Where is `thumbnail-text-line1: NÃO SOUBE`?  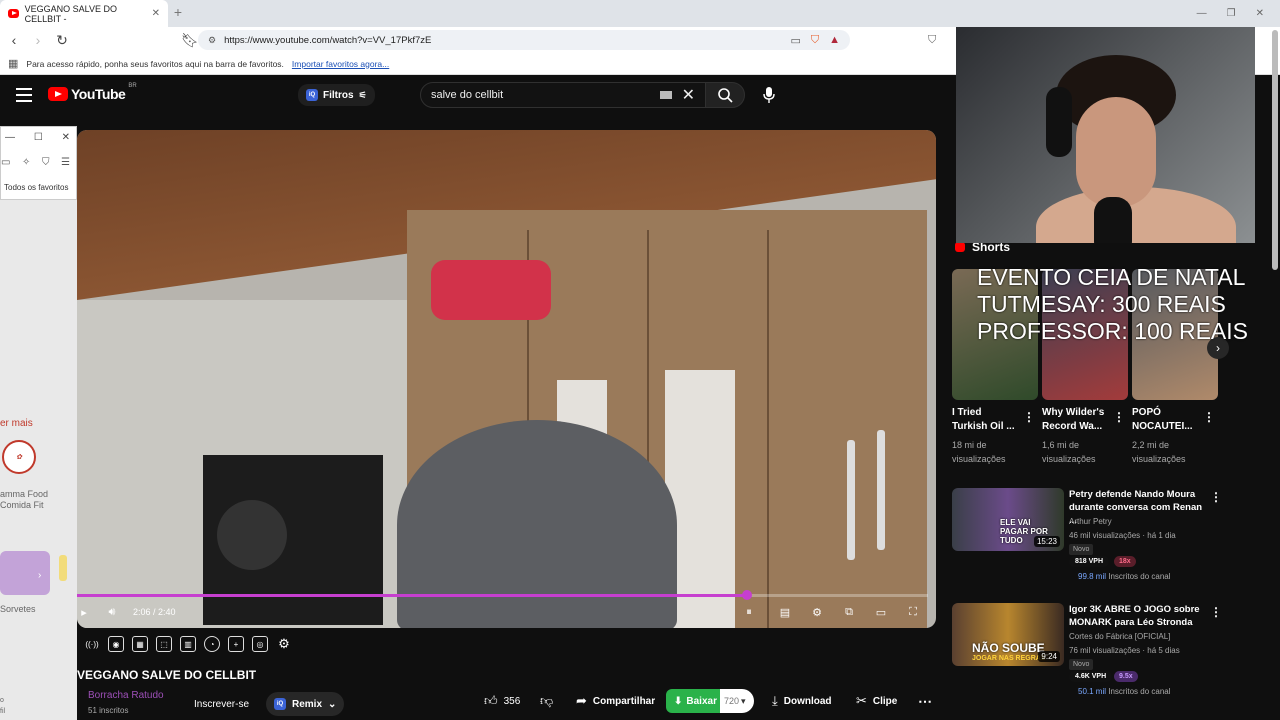 thumbnail-text-line1: NÃO SOUBE is located at coordinates (1008, 648).